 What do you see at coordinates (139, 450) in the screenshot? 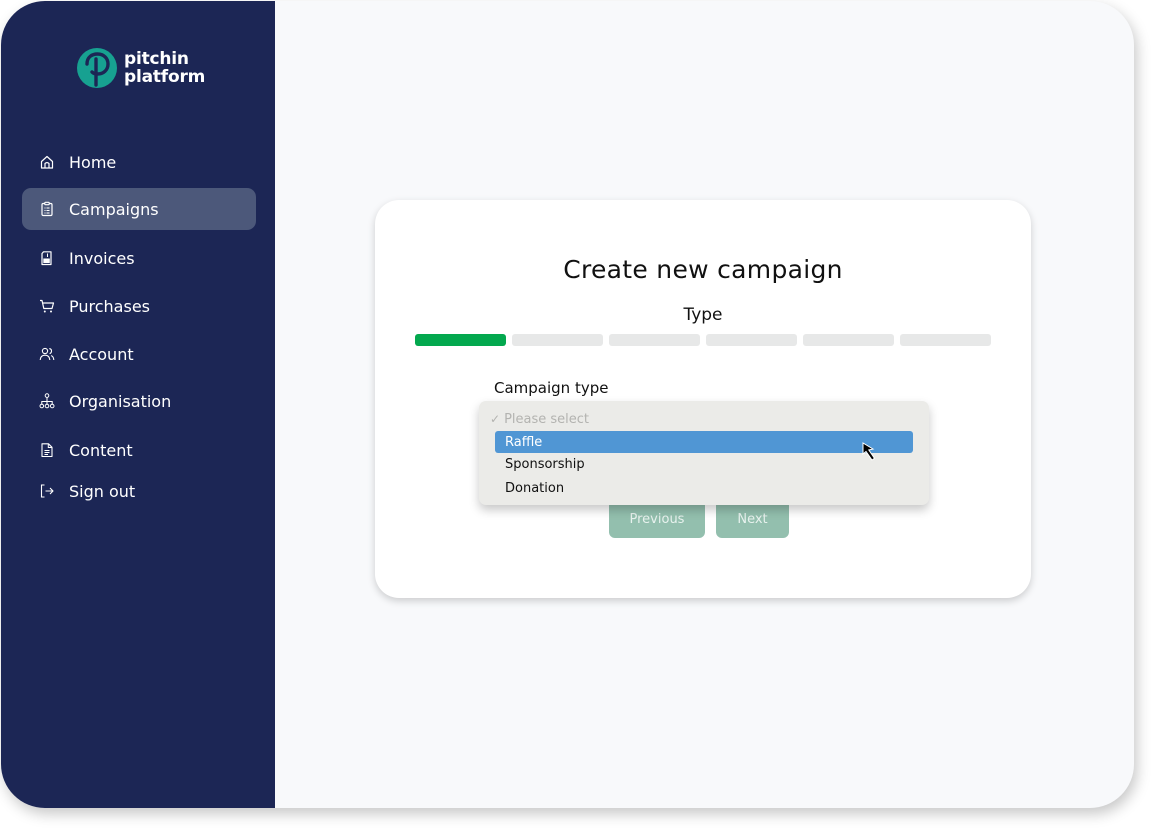
I see `sidebar-item-content: Content` at bounding box center [139, 450].